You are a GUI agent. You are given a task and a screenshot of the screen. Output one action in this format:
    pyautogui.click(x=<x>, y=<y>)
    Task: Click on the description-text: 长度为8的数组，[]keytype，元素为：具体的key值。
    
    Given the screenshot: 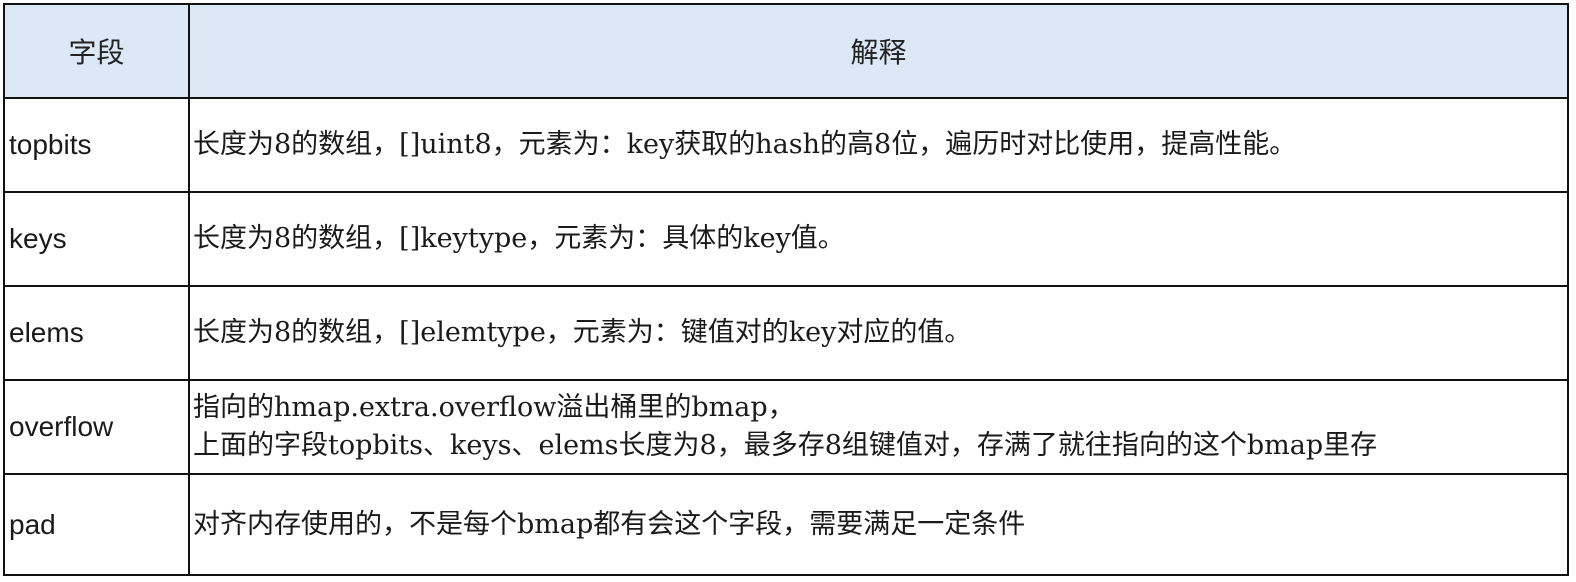 What is the action you would take?
    pyautogui.click(x=519, y=238)
    